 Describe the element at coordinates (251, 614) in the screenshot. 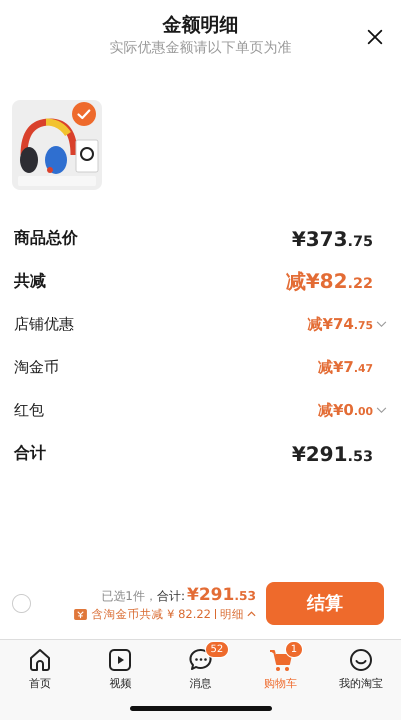

I see `chevron-up-icon` at that location.